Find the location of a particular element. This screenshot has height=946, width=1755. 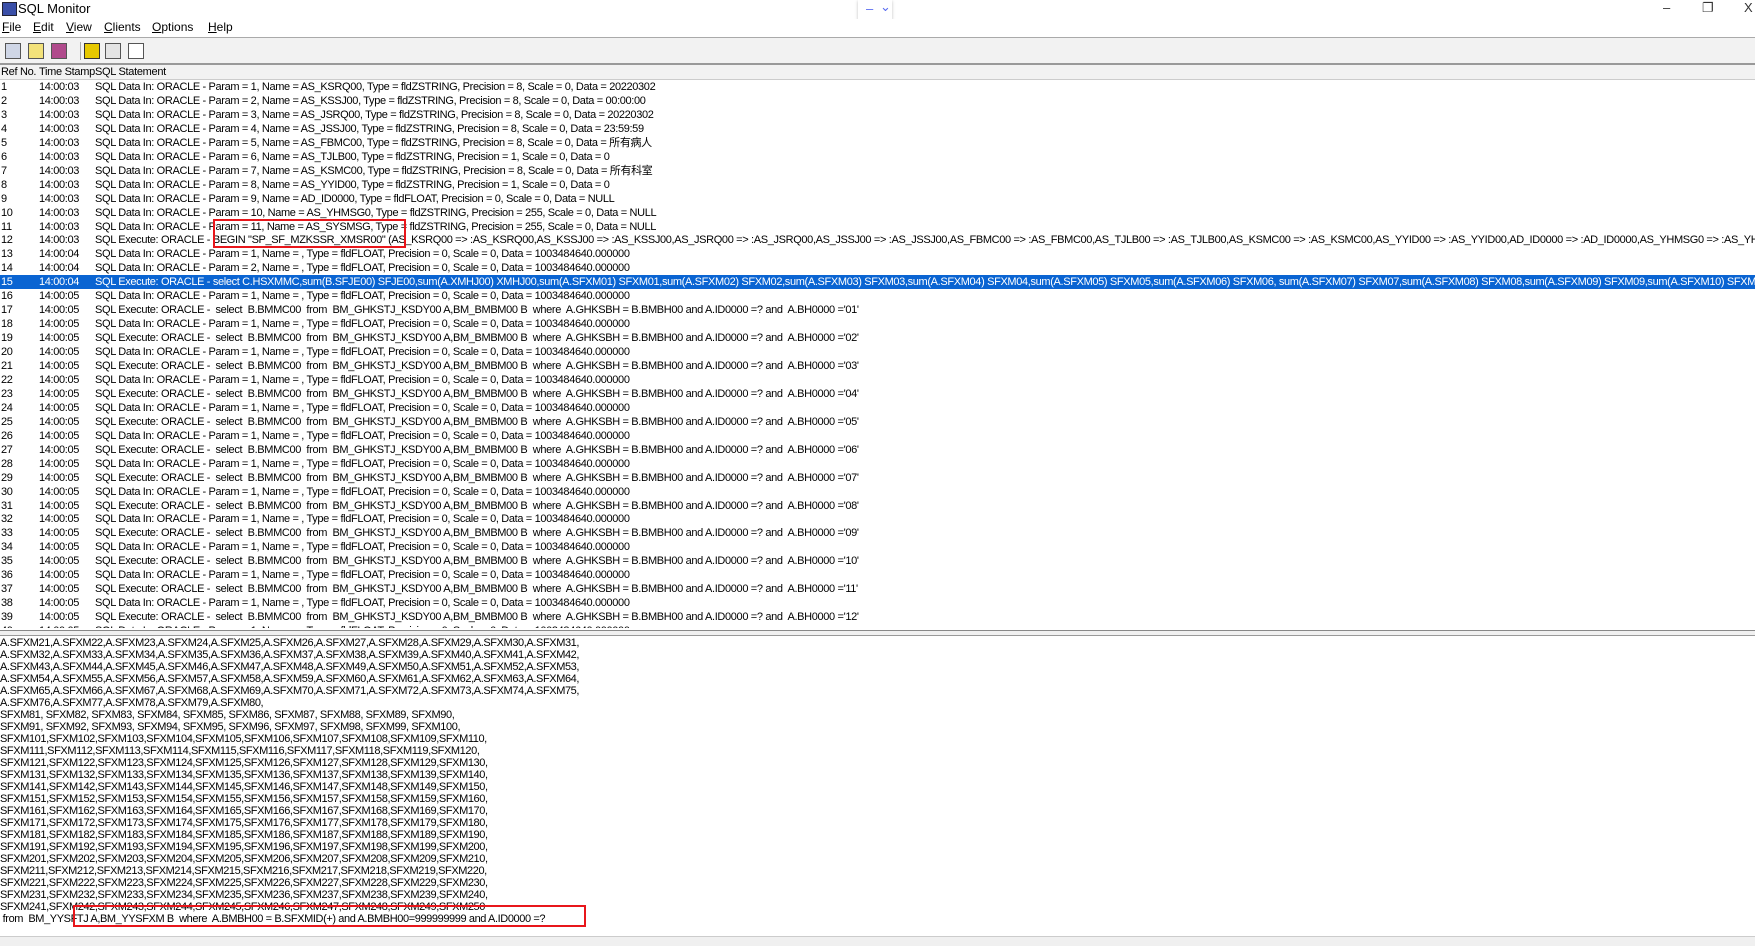

restore-button: ❐ is located at coordinates (1708, 8).